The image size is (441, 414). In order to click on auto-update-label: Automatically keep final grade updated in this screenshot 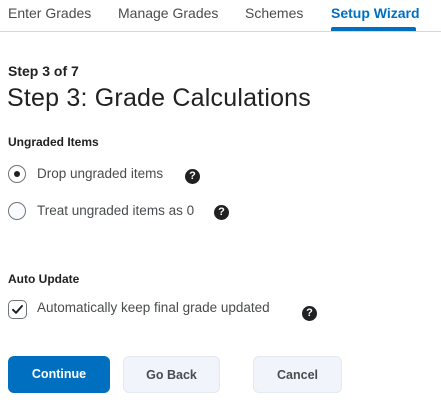, I will do `click(153, 307)`.